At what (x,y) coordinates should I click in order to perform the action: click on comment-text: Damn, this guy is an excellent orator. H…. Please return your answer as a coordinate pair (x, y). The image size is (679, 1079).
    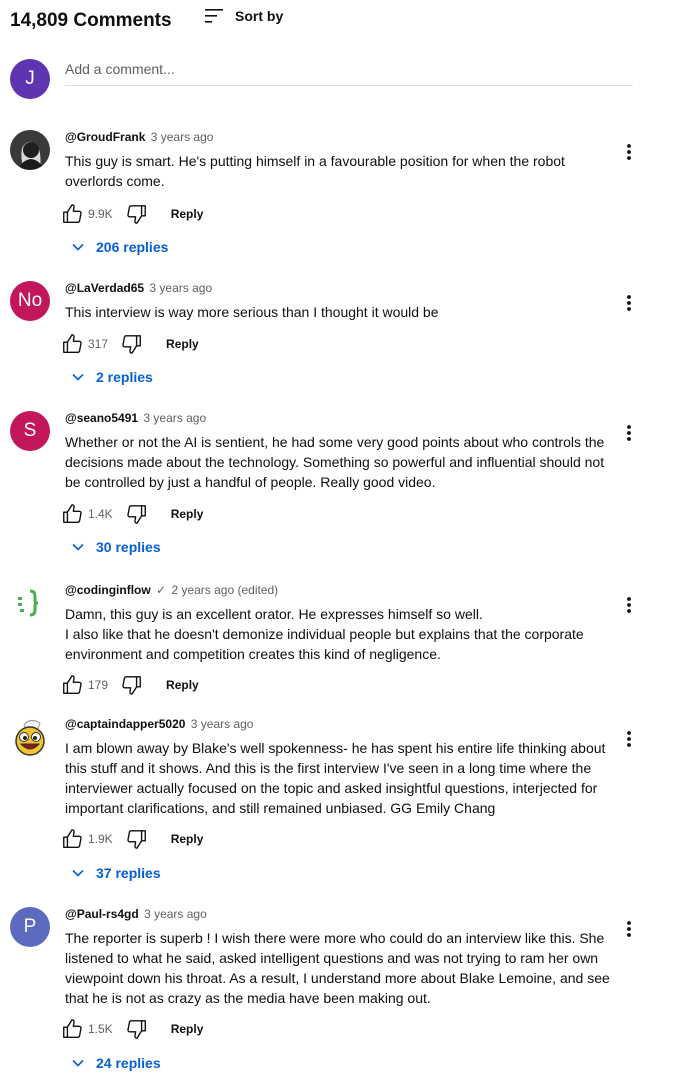
    Looking at the image, I should click on (324, 634).